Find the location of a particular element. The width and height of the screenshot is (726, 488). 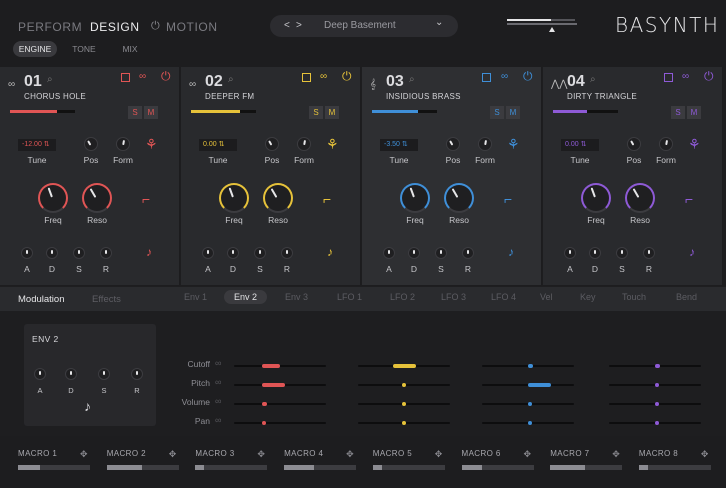

tab-perform: PERFORM is located at coordinates (50, 27).